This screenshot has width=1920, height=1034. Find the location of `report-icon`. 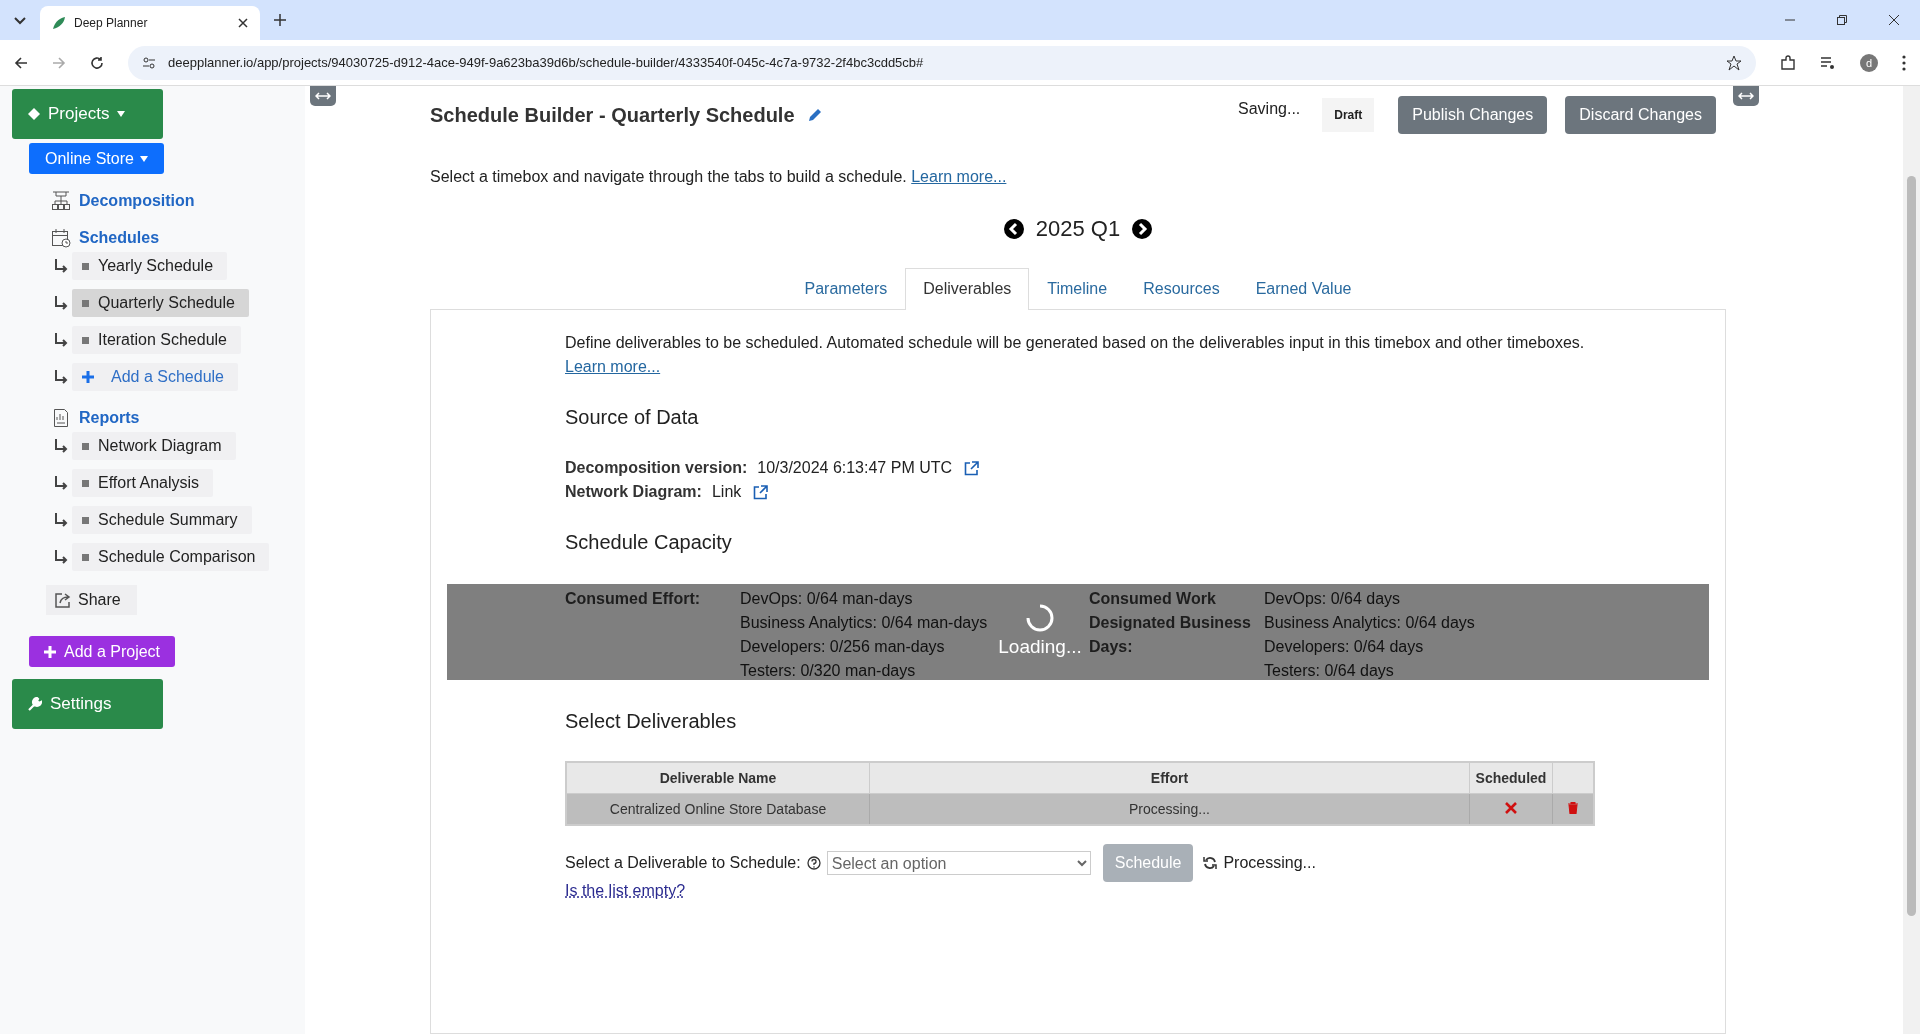

report-icon is located at coordinates (61, 418).